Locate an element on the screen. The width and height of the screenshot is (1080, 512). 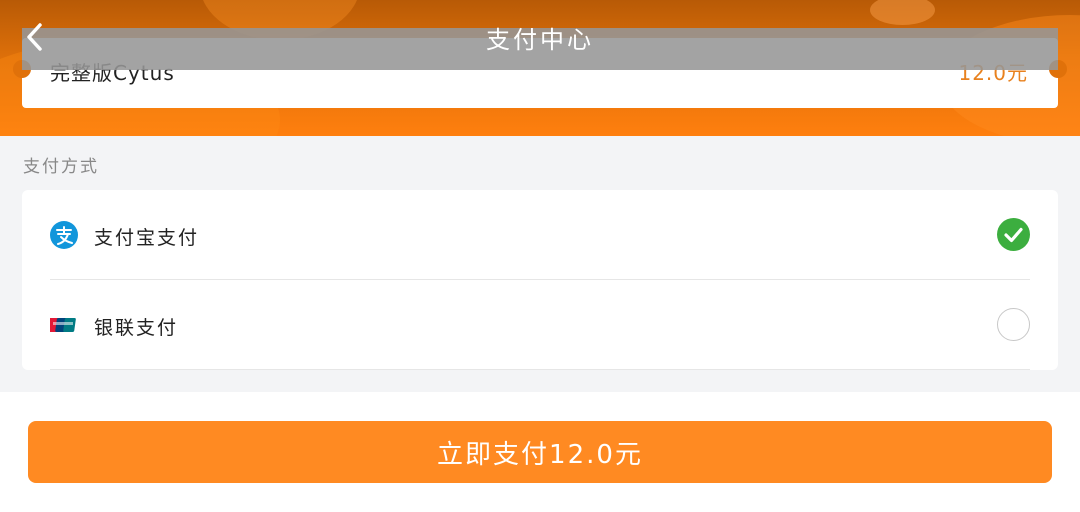
payment-section-label: 支付方式 is located at coordinates (61, 167).